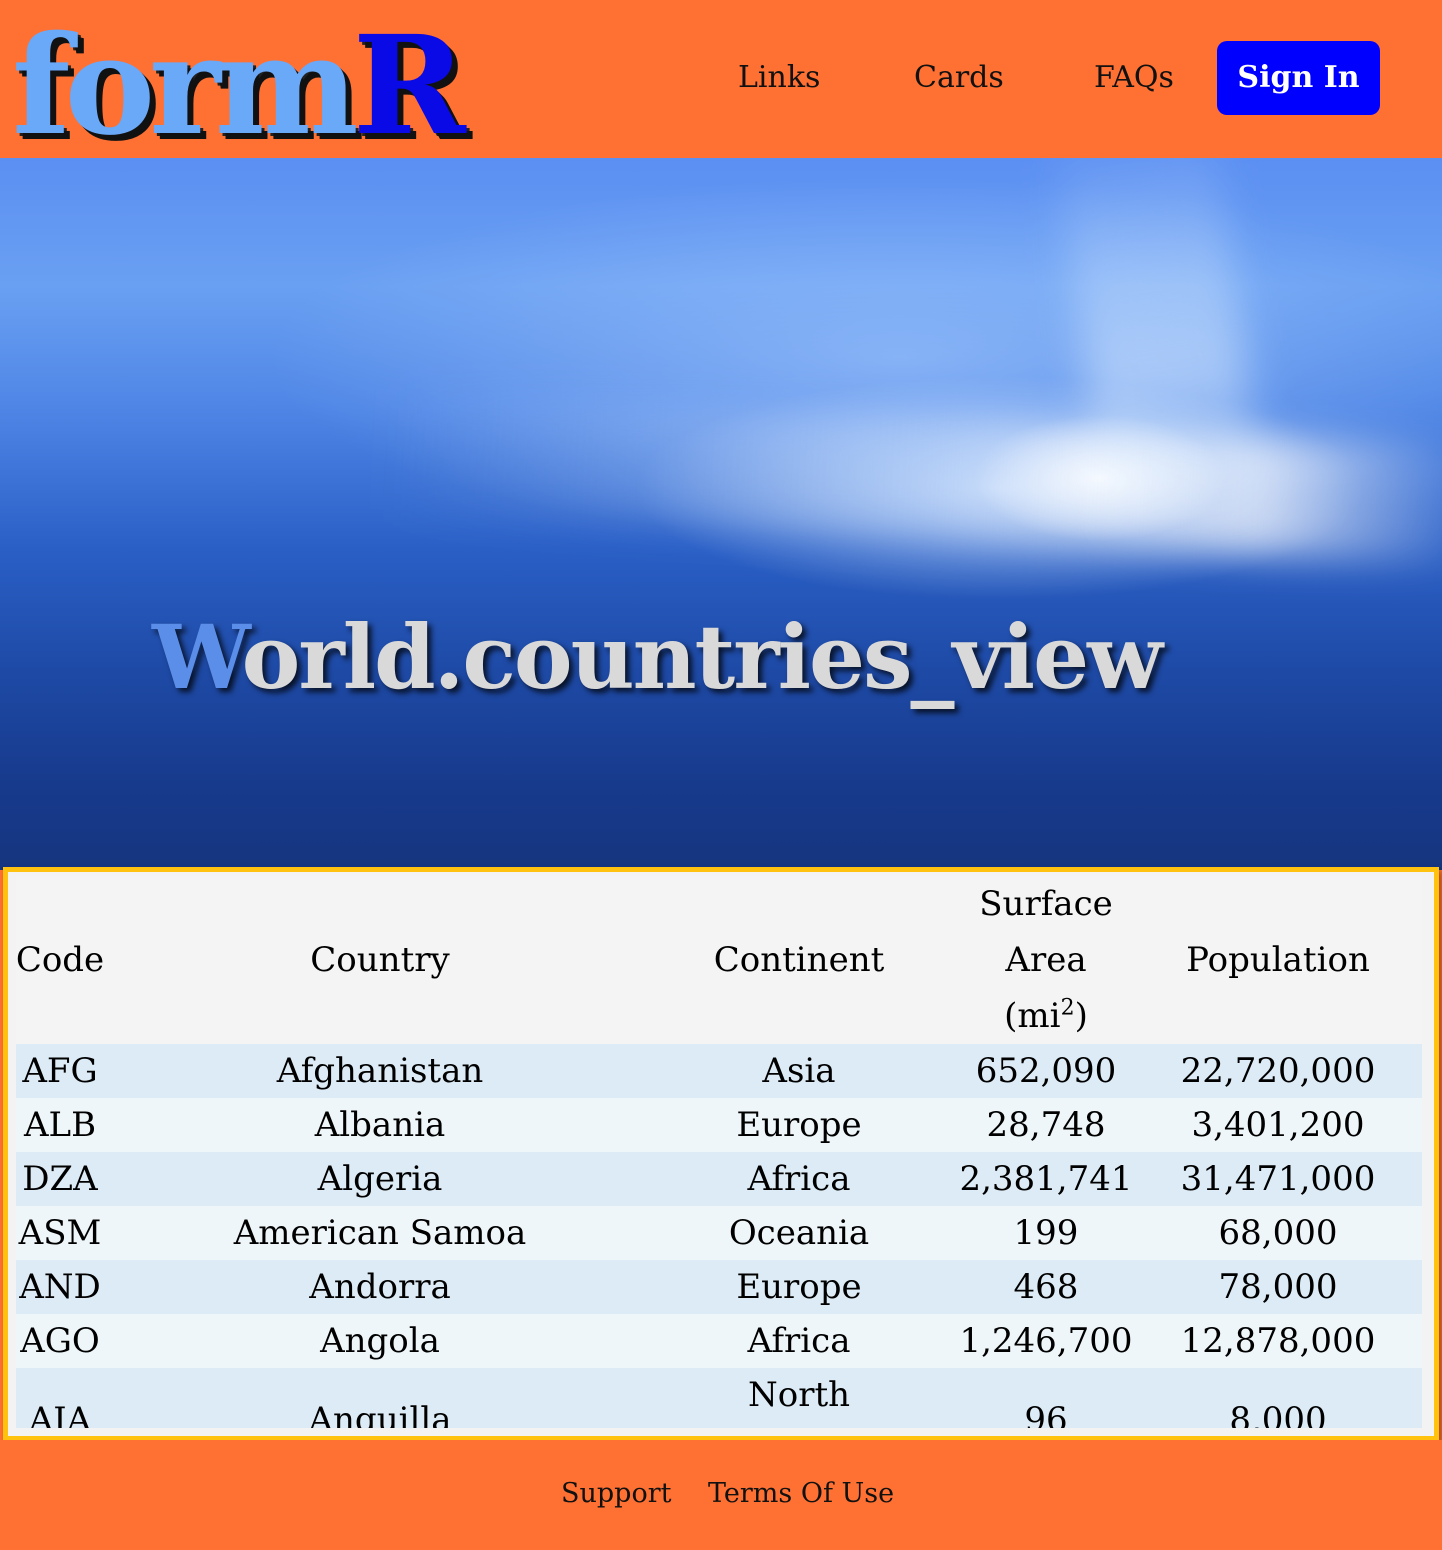  I want to click on nav-faqs-link: FAQs, so click(1134, 78).